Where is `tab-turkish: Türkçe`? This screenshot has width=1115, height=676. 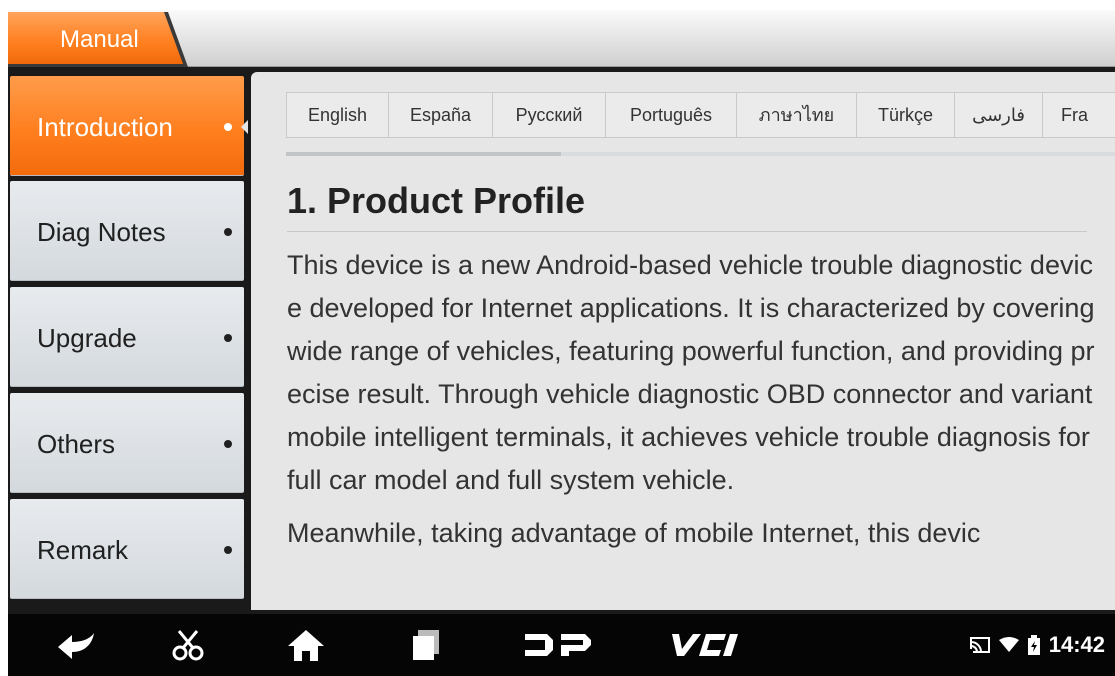 tab-turkish: Türkçe is located at coordinates (906, 115).